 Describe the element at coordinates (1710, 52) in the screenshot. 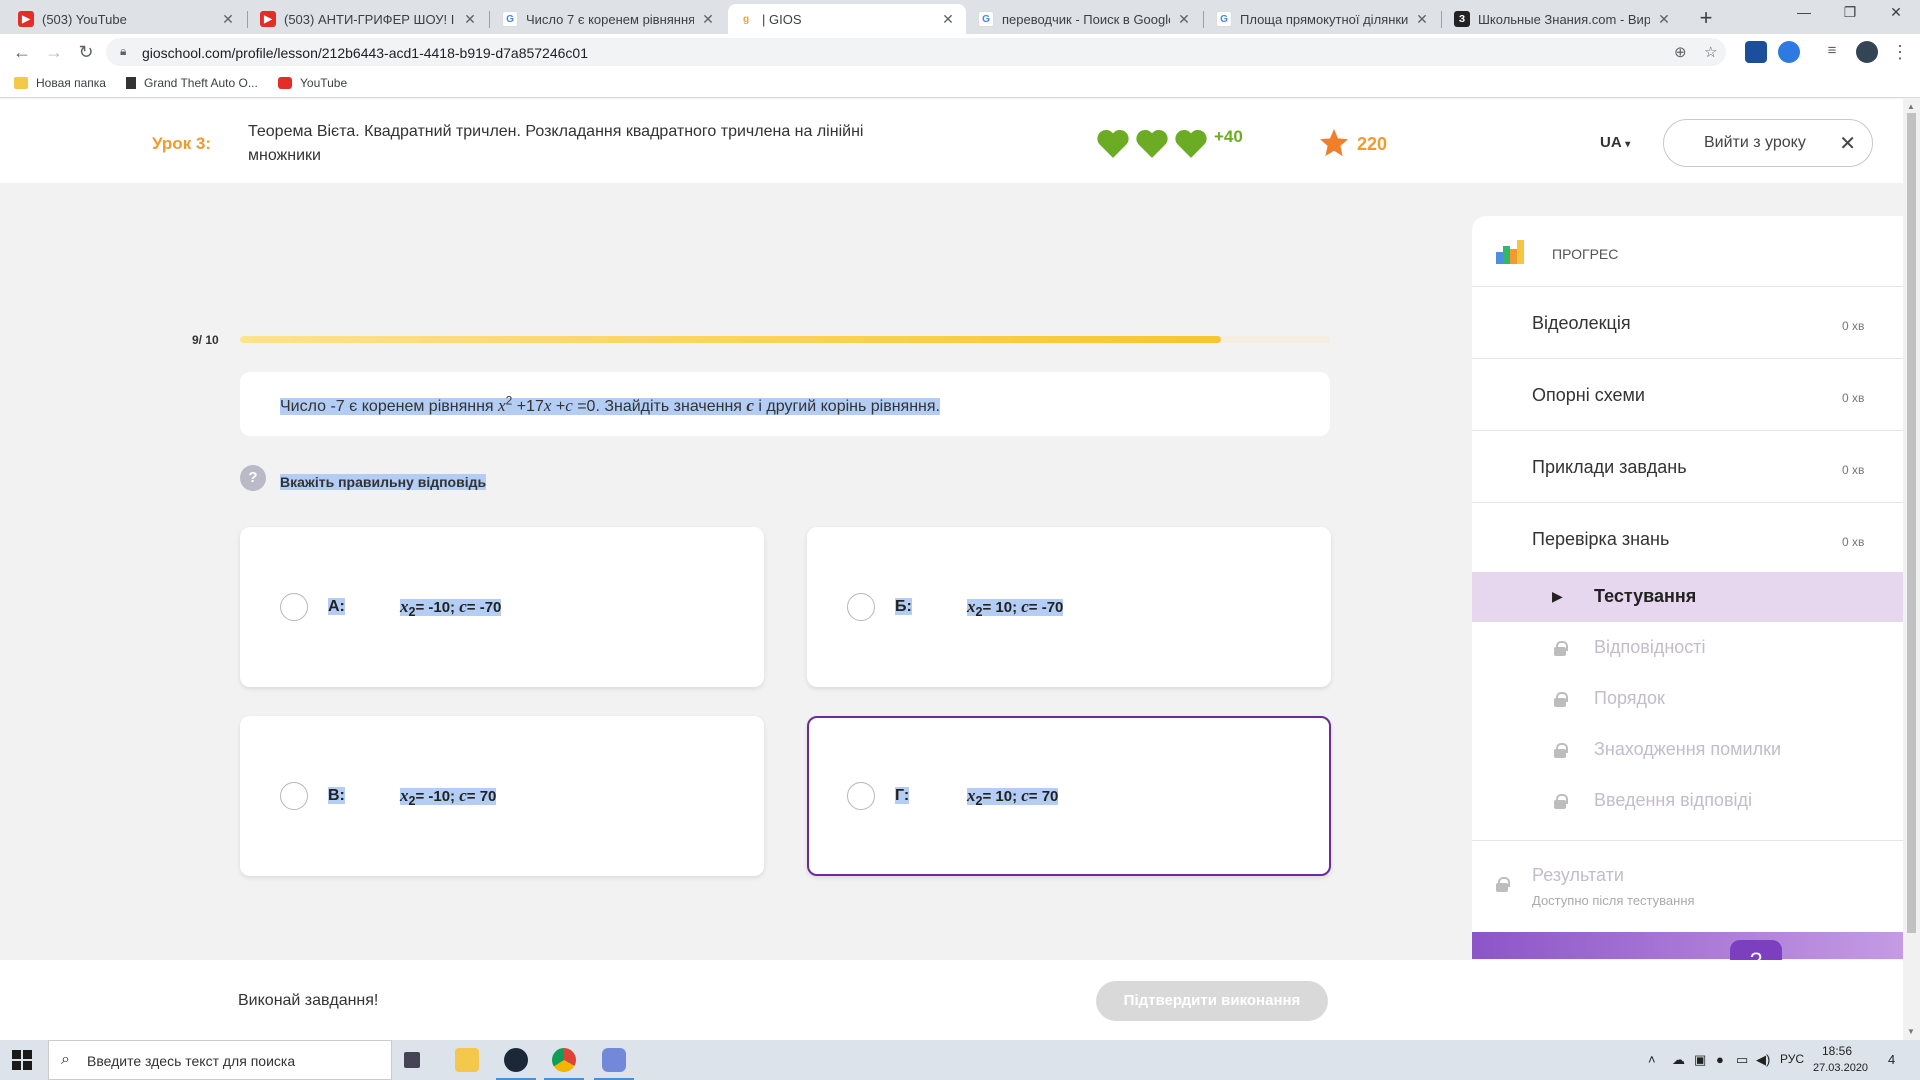

I see `bookmark-star-icon: ☆` at that location.